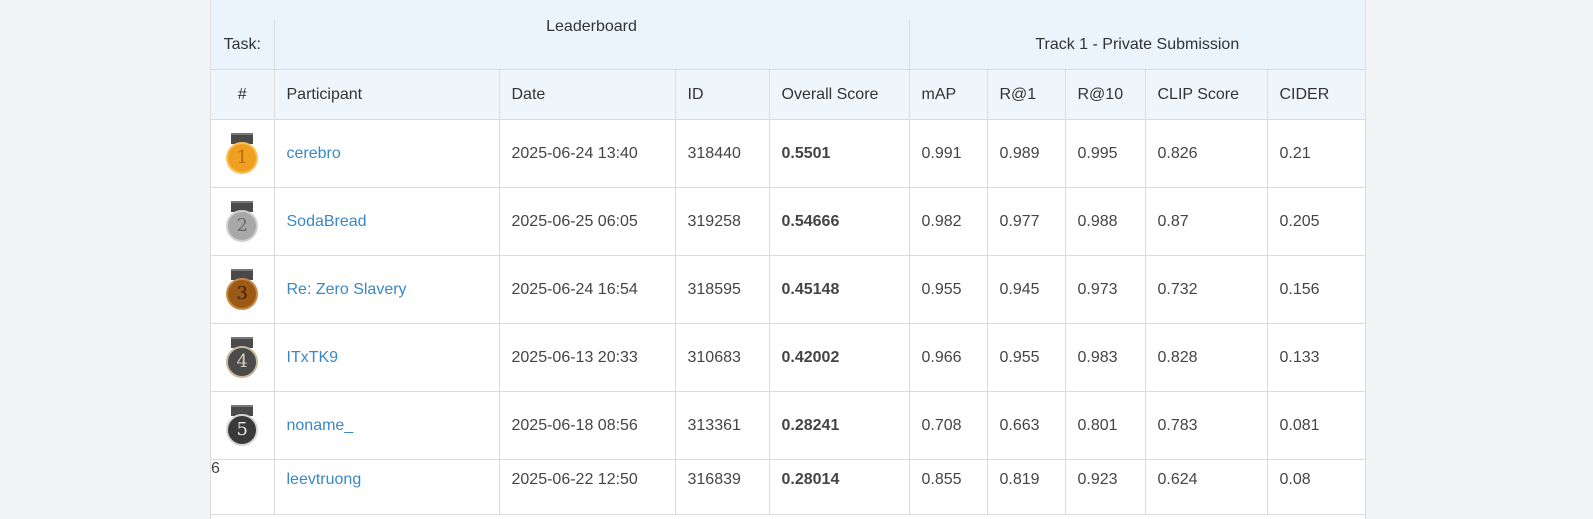 The image size is (1593, 519). Describe the element at coordinates (587, 487) in the screenshot. I see `date-cell: 2025-06-22 12:50` at that location.